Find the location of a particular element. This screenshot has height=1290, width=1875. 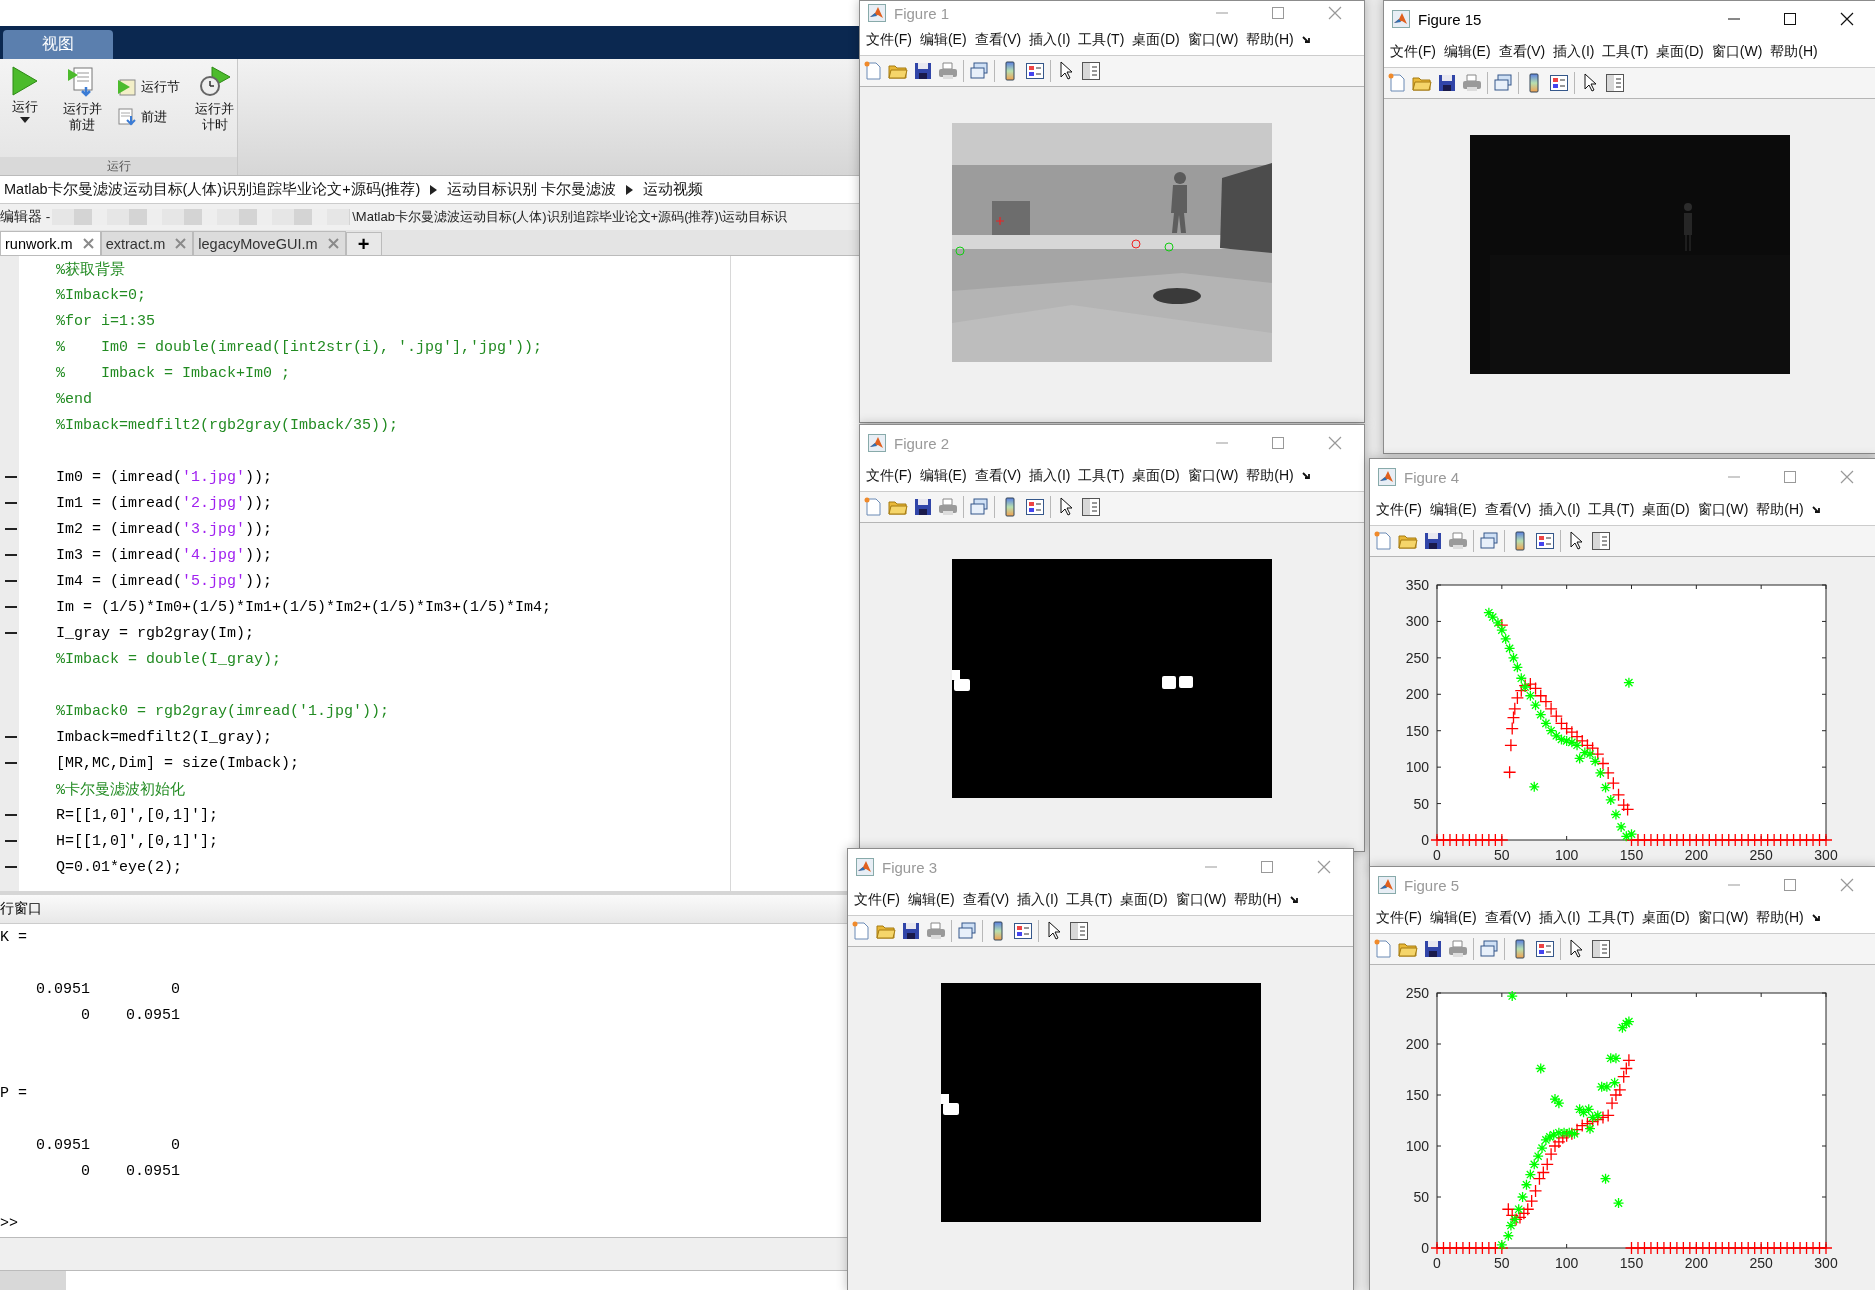

code-line: %Imback=medfilt2(rgb2gray(Imback/35)); is located at coordinates (227, 425).